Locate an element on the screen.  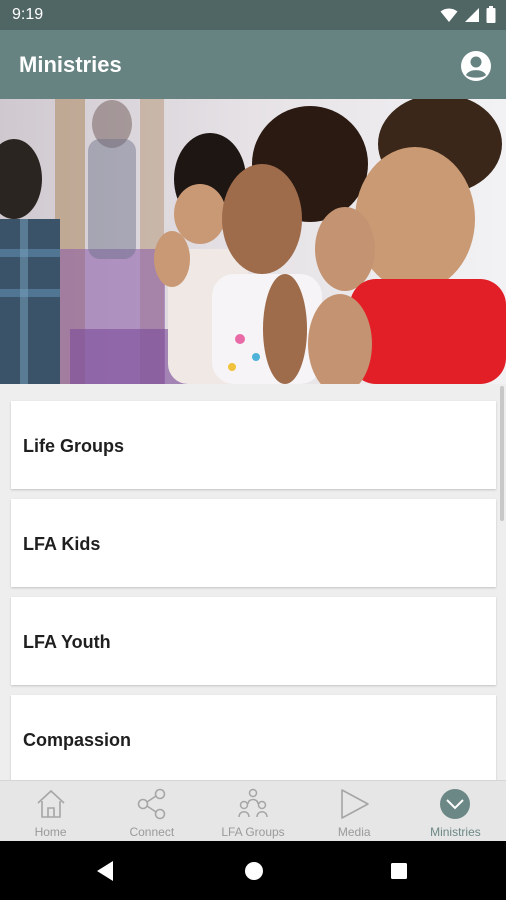
list-item-label: LFA Kids is located at coordinates (62, 544).